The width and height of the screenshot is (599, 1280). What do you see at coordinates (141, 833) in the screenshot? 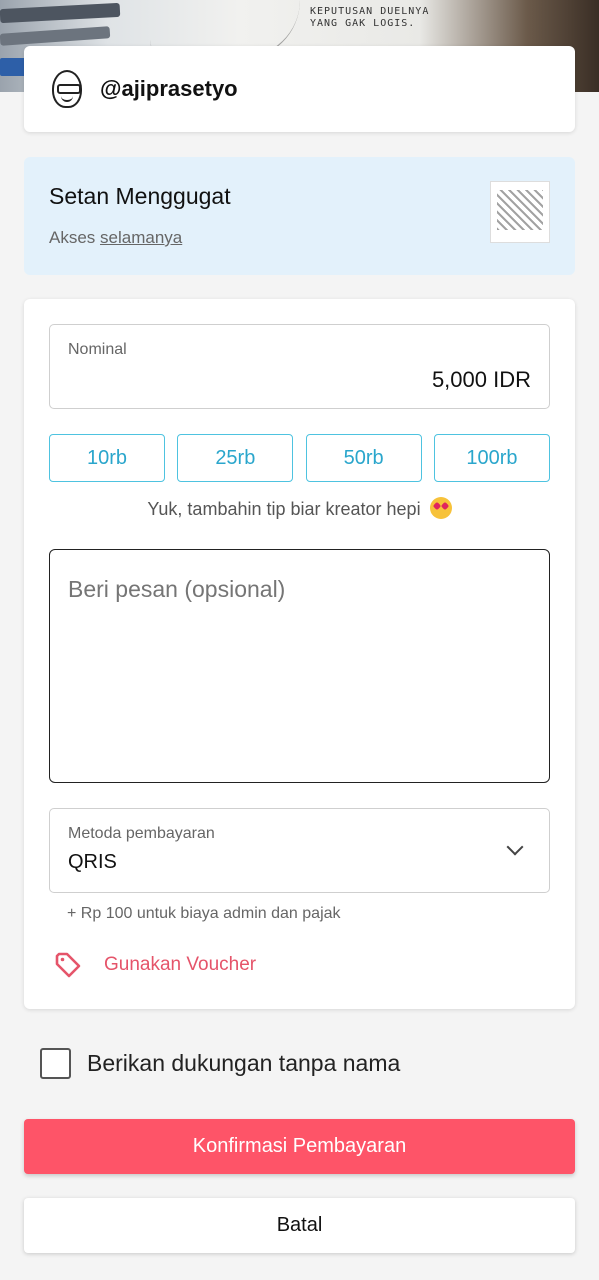
I see `payment-method-label: Metoda pembayaran` at bounding box center [141, 833].